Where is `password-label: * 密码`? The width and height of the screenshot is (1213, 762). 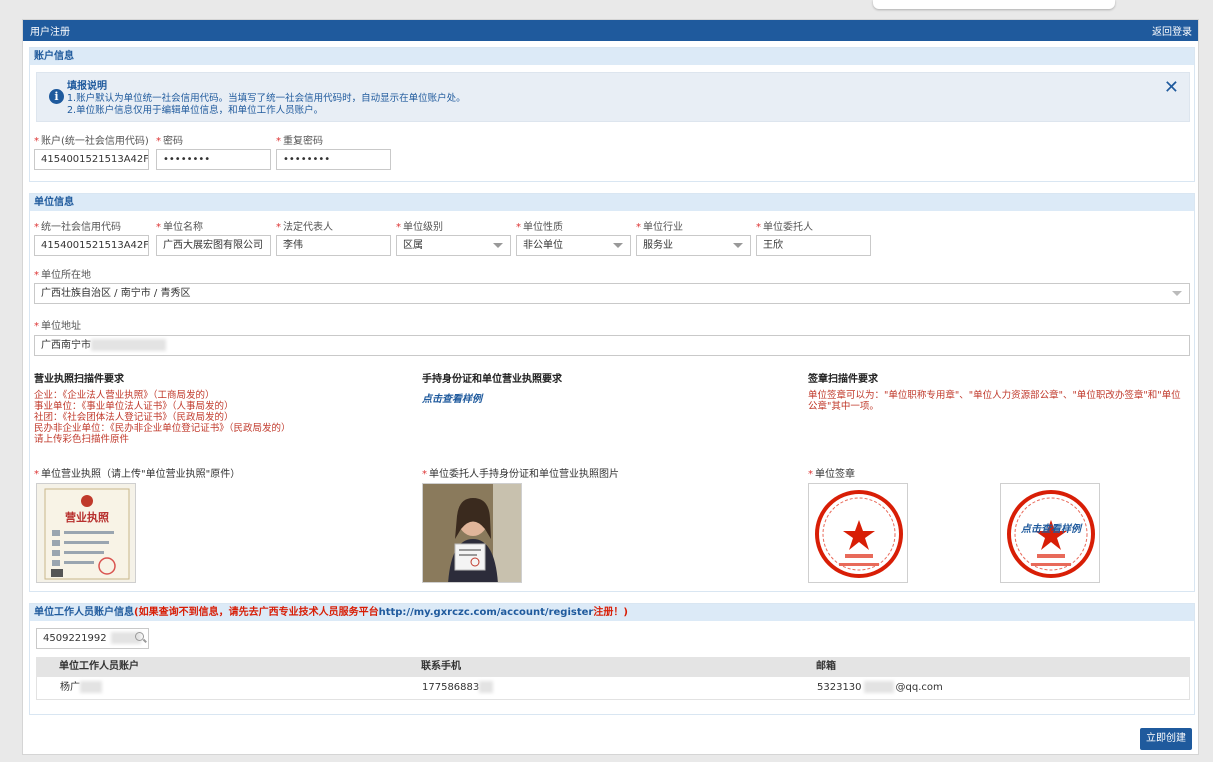 password-label: * 密码 is located at coordinates (169, 141).